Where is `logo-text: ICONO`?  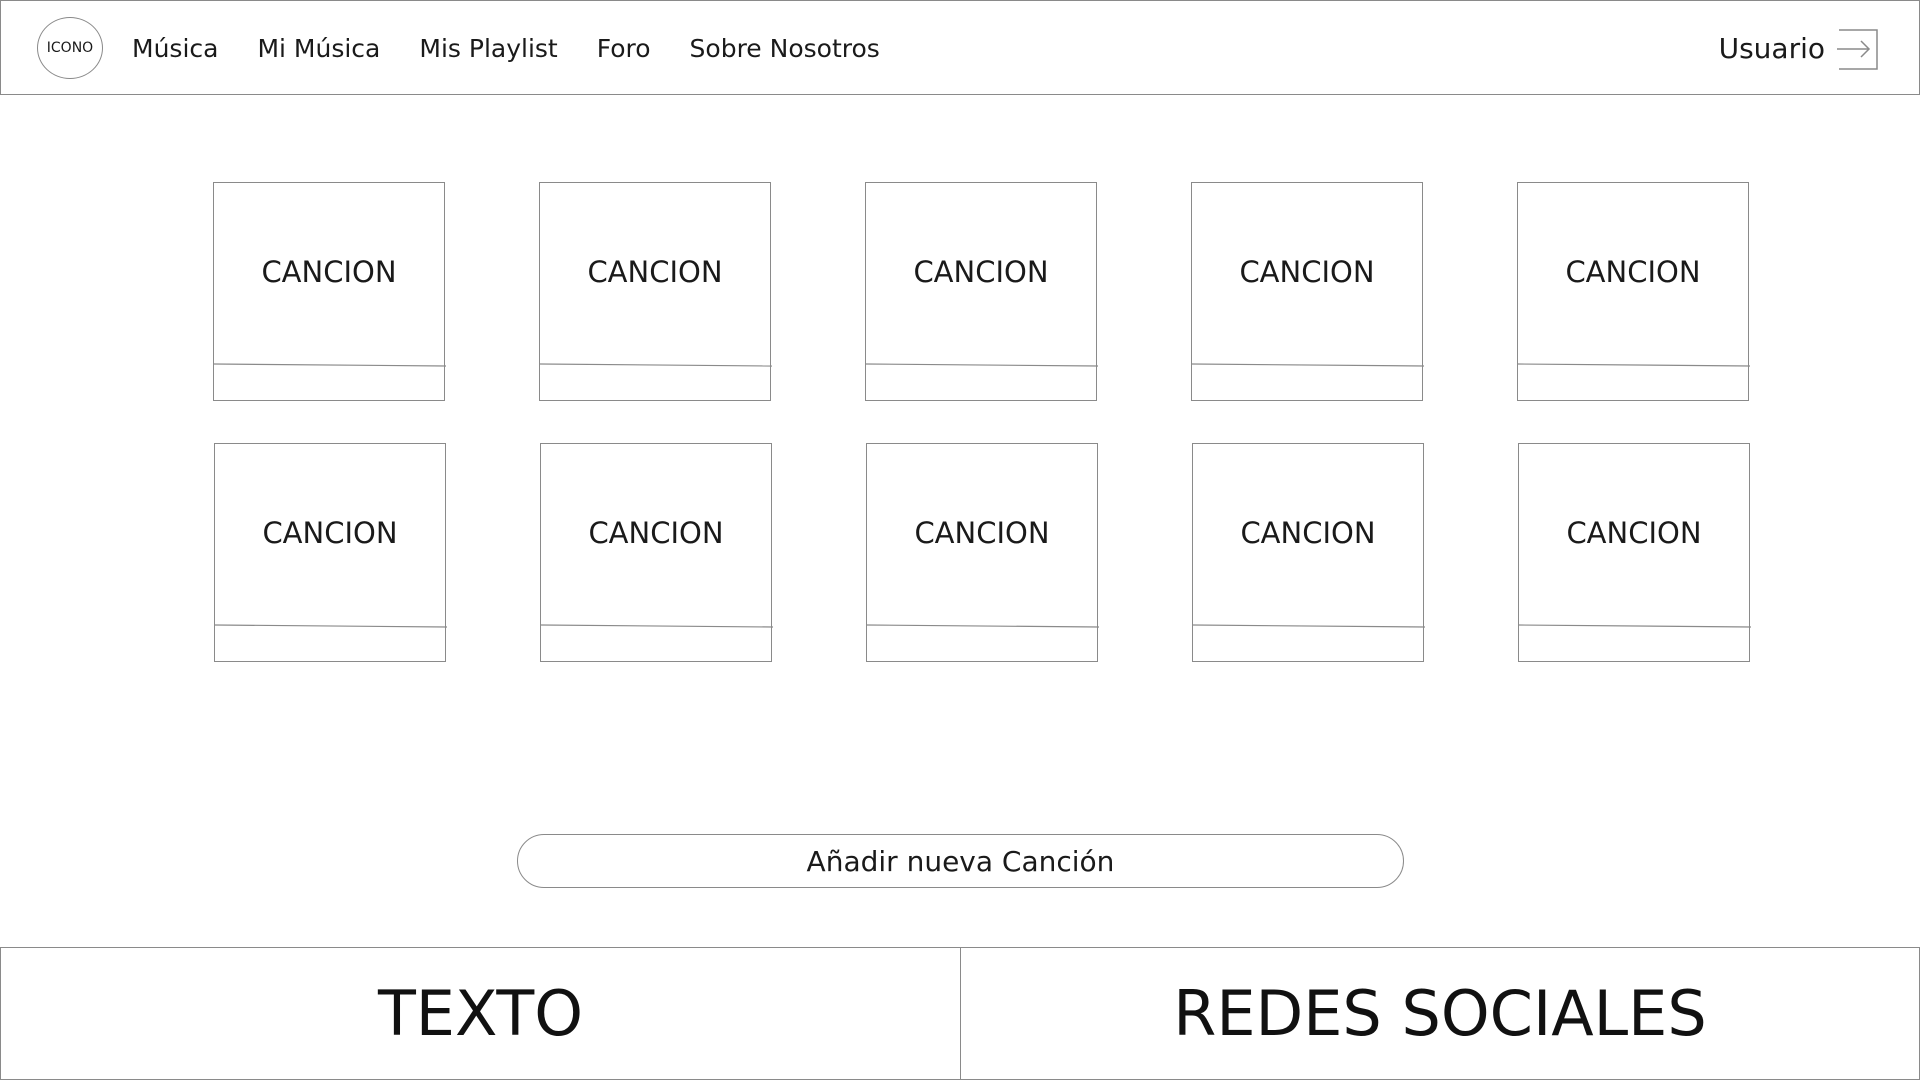 logo-text: ICONO is located at coordinates (70, 48).